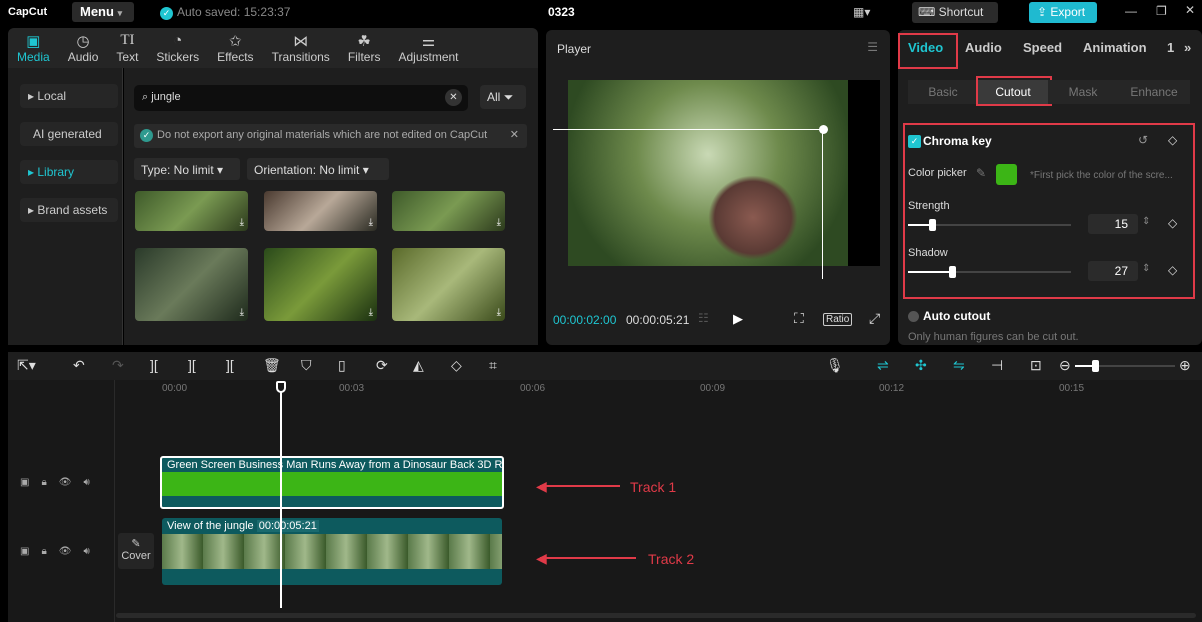 The image size is (1202, 622). Describe the element at coordinates (1113, 224) in the screenshot. I see `strength-input: 15` at that location.